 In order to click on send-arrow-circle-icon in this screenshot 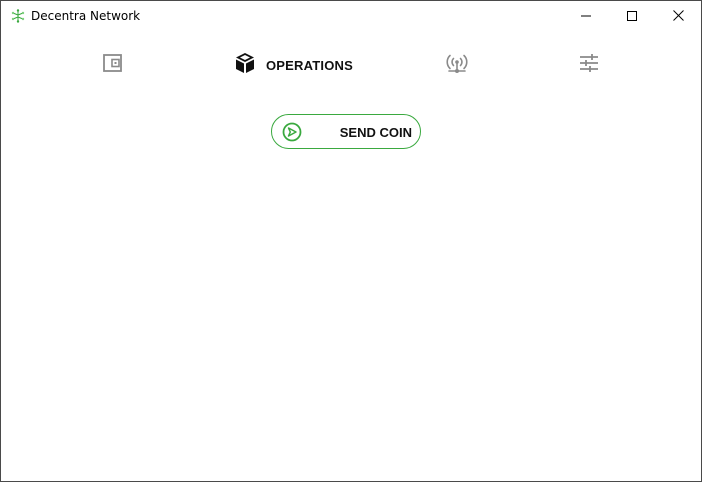, I will do `click(292, 132)`.